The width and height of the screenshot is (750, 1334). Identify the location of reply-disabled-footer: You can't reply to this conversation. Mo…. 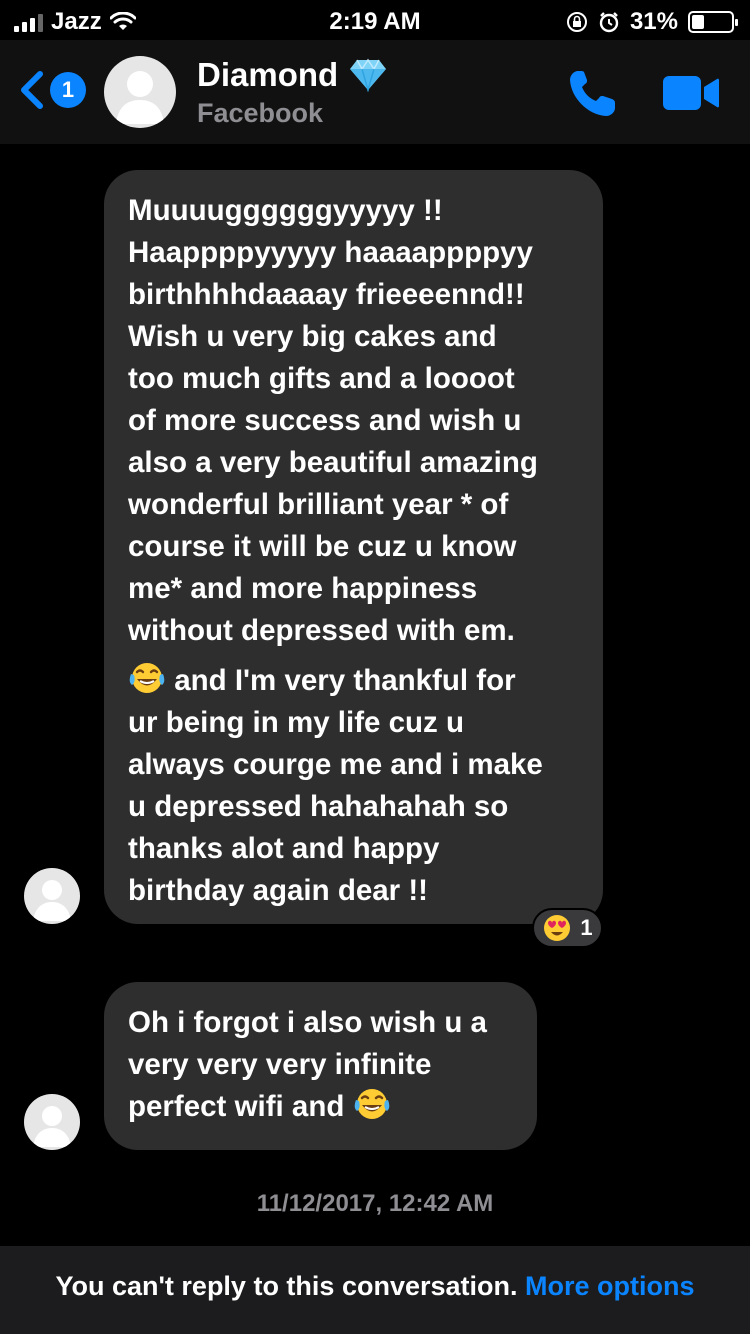
(375, 1290).